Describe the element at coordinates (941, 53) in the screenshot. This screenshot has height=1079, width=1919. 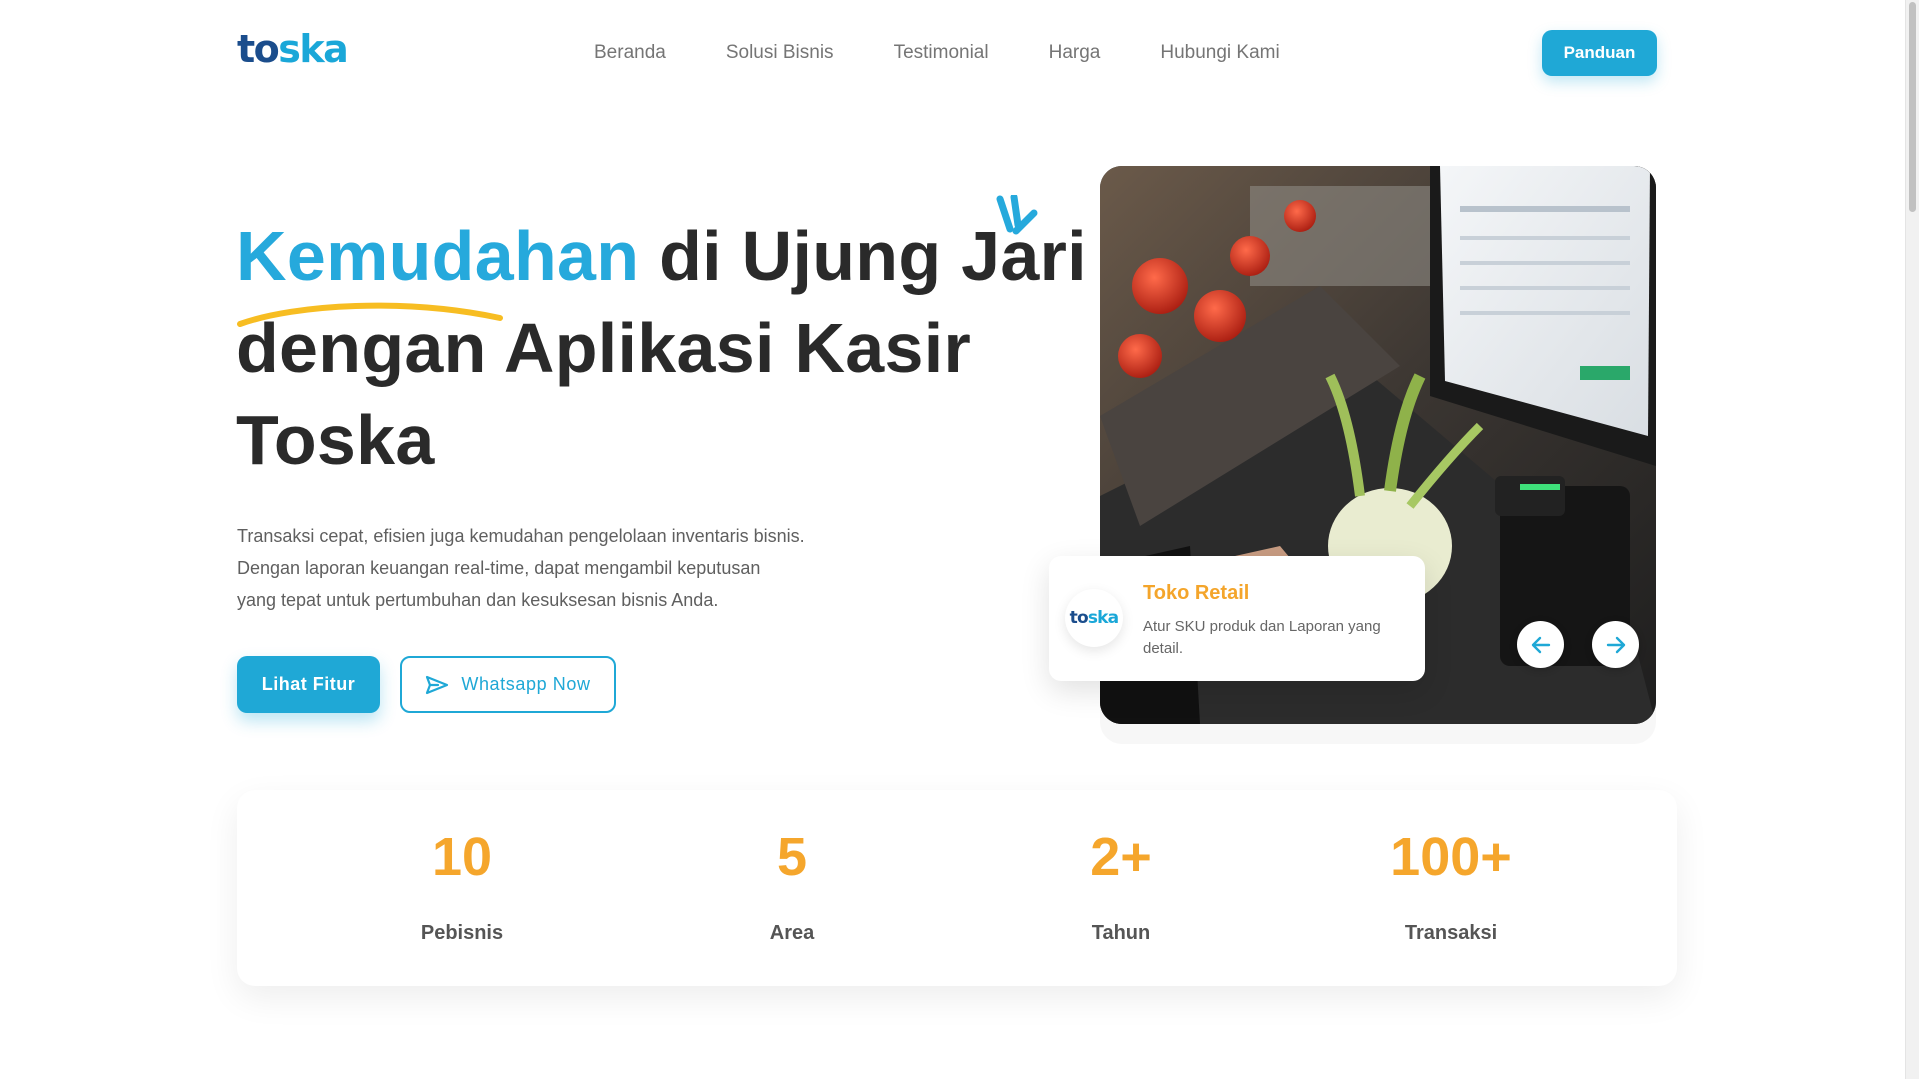
I see `nav-testimonial: Testimonial` at that location.